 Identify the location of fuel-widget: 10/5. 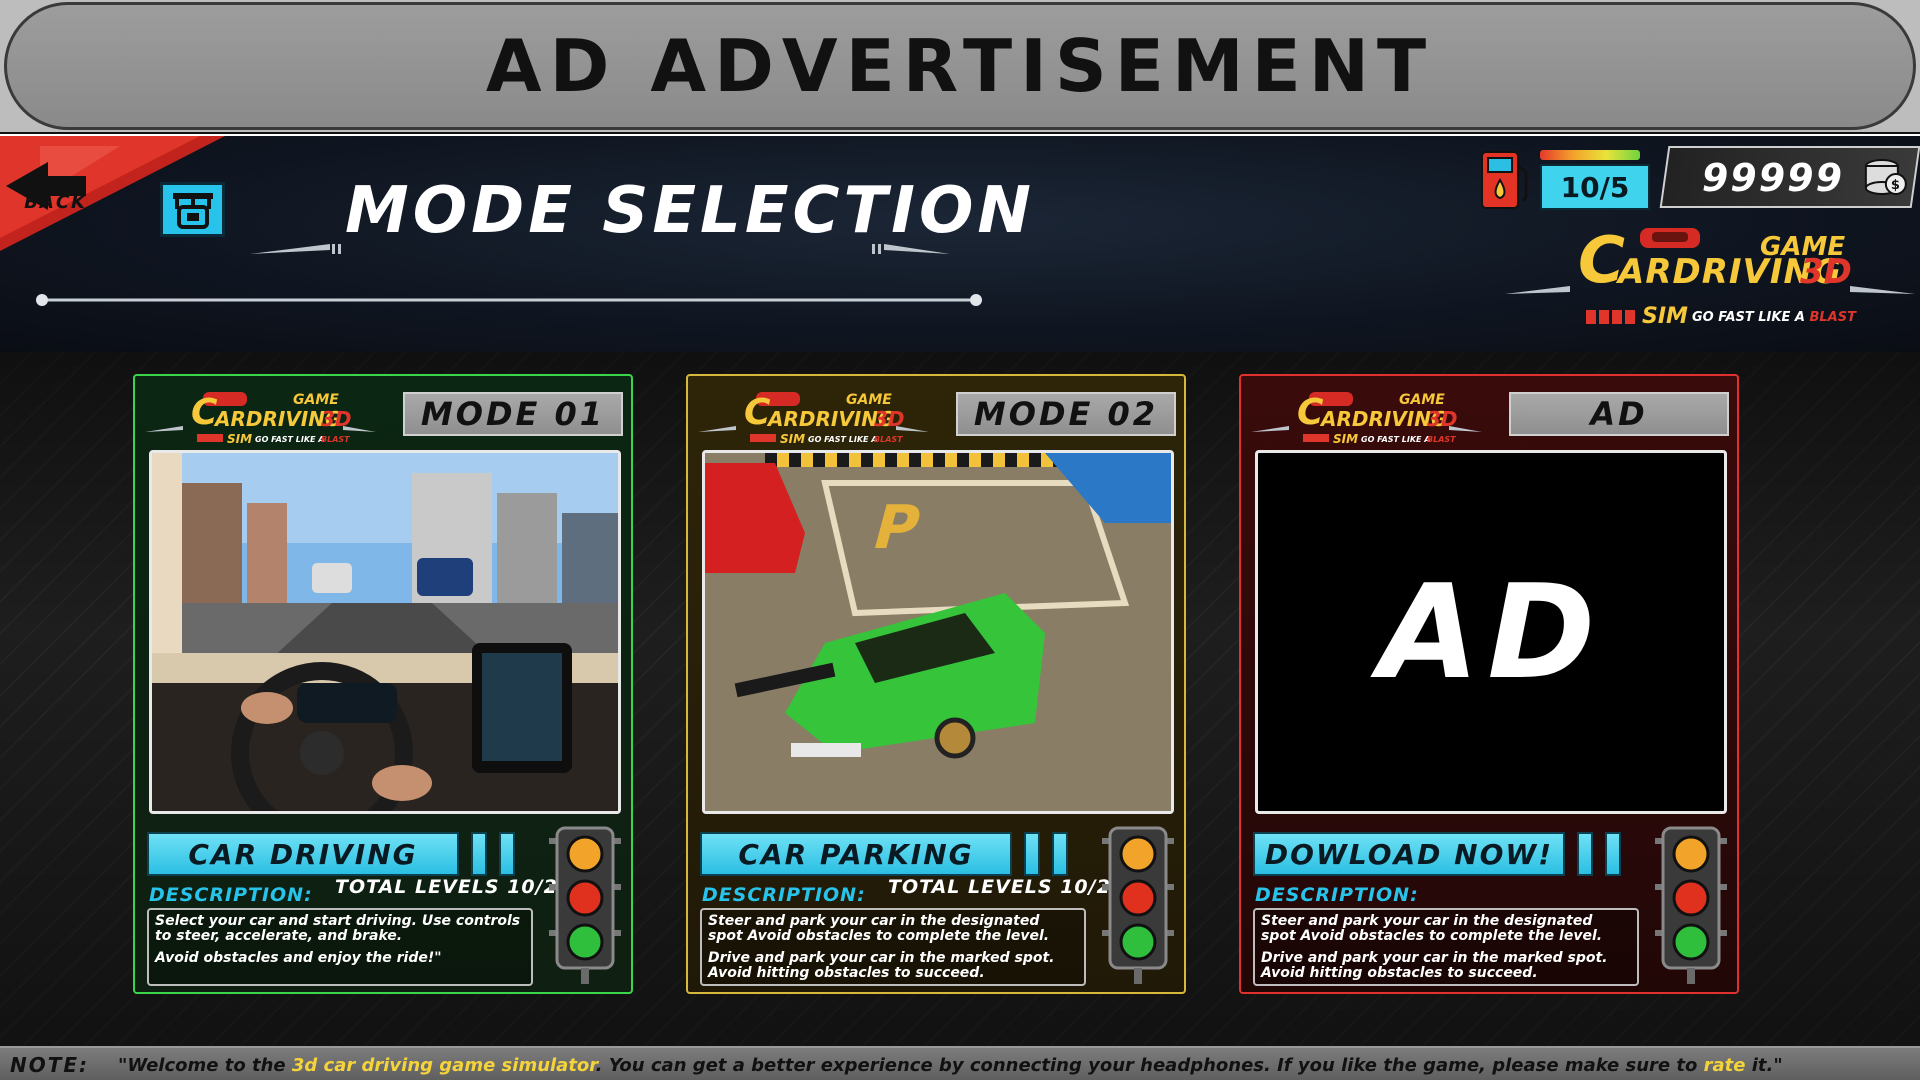
(1564, 181).